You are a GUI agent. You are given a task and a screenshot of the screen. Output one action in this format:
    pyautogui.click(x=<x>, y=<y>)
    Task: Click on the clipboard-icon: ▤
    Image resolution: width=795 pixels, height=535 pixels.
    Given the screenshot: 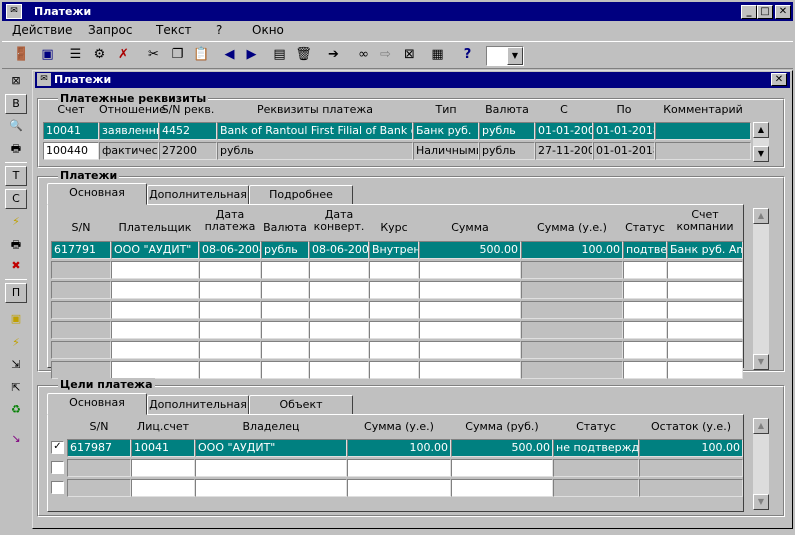 What is the action you would take?
    pyautogui.click(x=279, y=56)
    